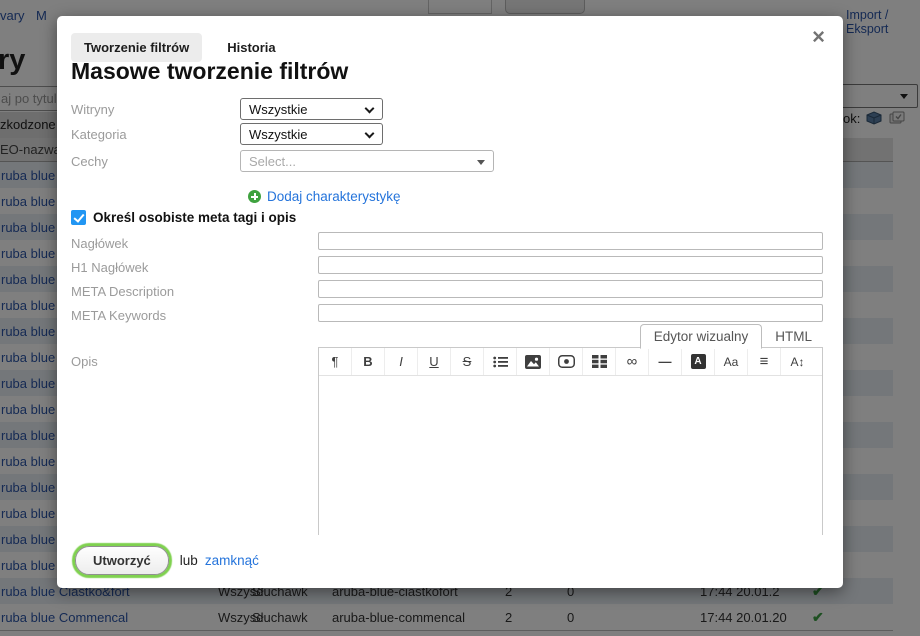 The image size is (920, 636). I want to click on close-modal-link: zamknąć, so click(232, 560).